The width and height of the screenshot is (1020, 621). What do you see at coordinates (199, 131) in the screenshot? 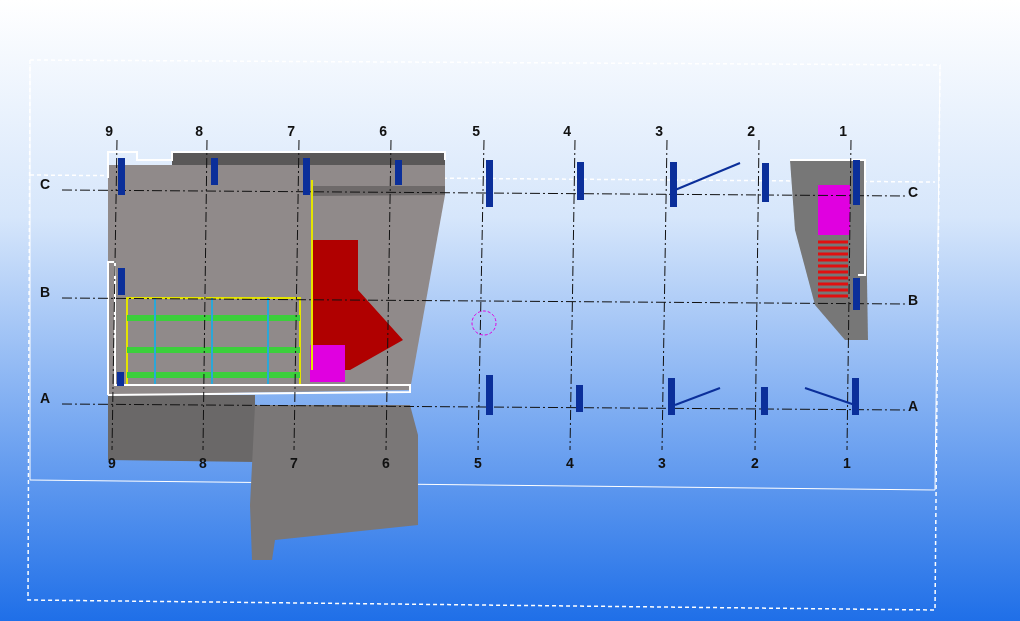
I see `grid-label: 8` at bounding box center [199, 131].